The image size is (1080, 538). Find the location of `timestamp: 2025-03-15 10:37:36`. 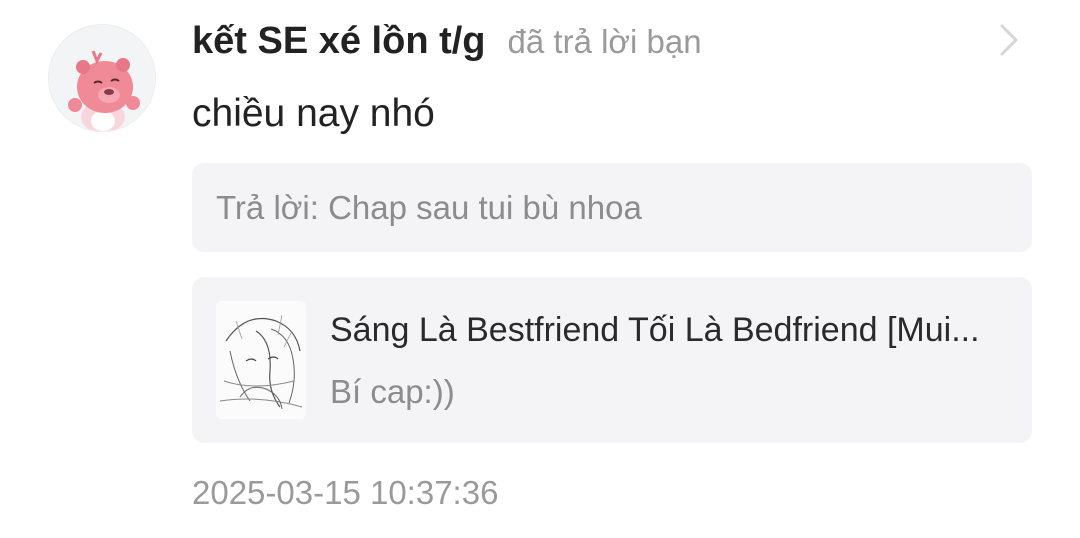

timestamp: 2025-03-15 10:37:36 is located at coordinates (345, 492).